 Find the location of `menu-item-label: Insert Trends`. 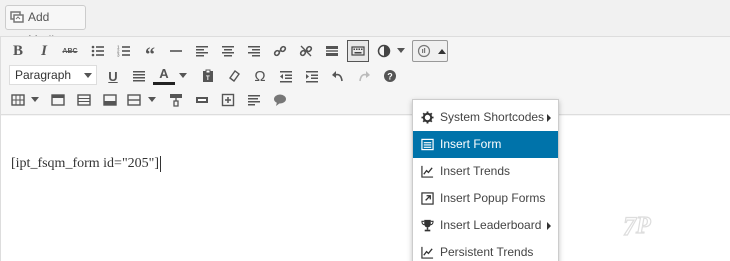

menu-item-label: Insert Trends is located at coordinates (475, 171).